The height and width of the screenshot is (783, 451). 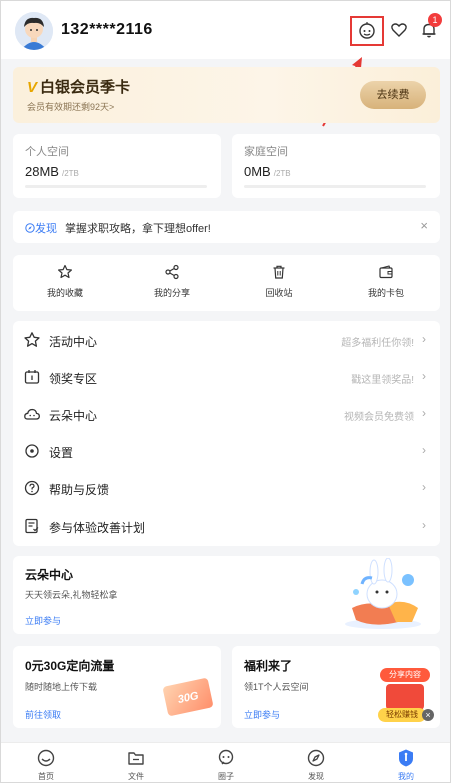 I want to click on storage-label: 家庭空间, so click(x=266, y=152).